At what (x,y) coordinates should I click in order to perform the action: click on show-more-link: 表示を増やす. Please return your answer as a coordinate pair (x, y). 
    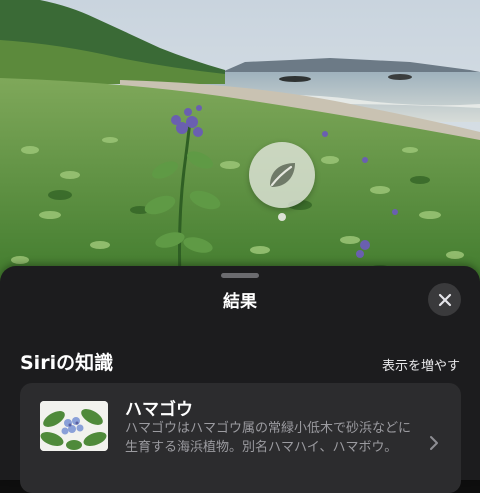
    Looking at the image, I should click on (421, 364).